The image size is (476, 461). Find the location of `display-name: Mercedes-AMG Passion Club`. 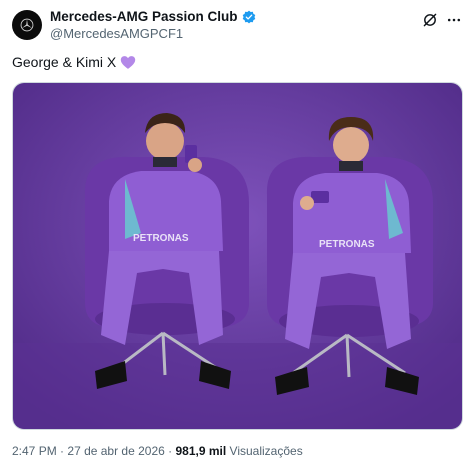

display-name: Mercedes-AMG Passion Club is located at coordinates (144, 16).